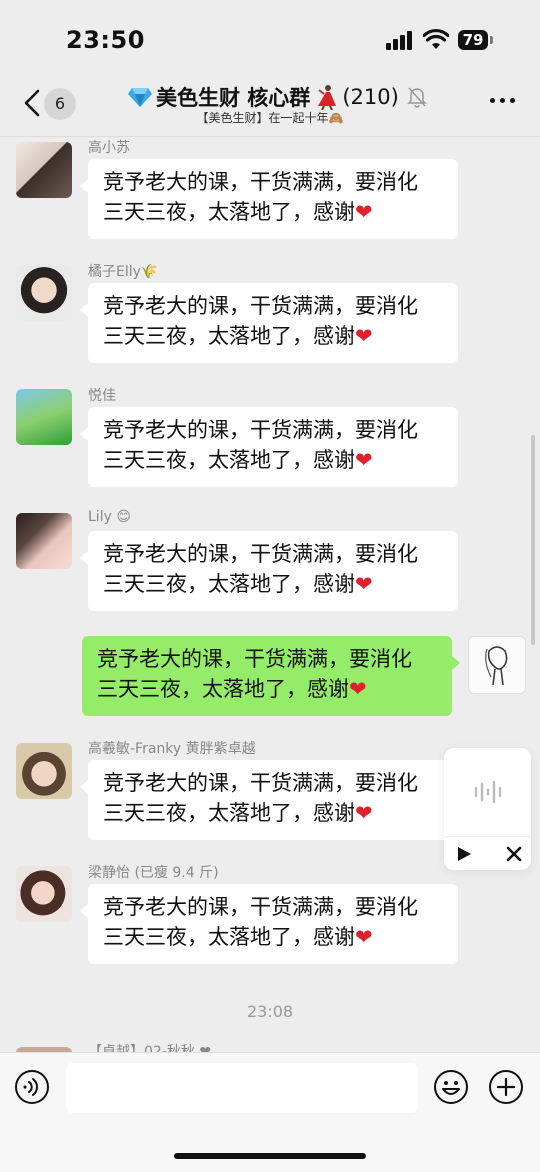  What do you see at coordinates (487, 836) in the screenshot?
I see `divider` at bounding box center [487, 836].